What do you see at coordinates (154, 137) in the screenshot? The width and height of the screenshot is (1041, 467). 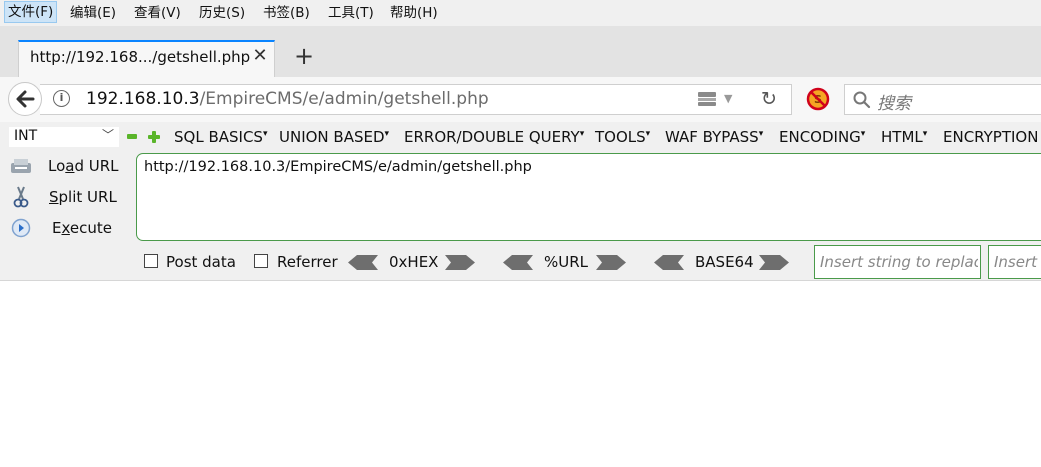 I see `plus-icon` at bounding box center [154, 137].